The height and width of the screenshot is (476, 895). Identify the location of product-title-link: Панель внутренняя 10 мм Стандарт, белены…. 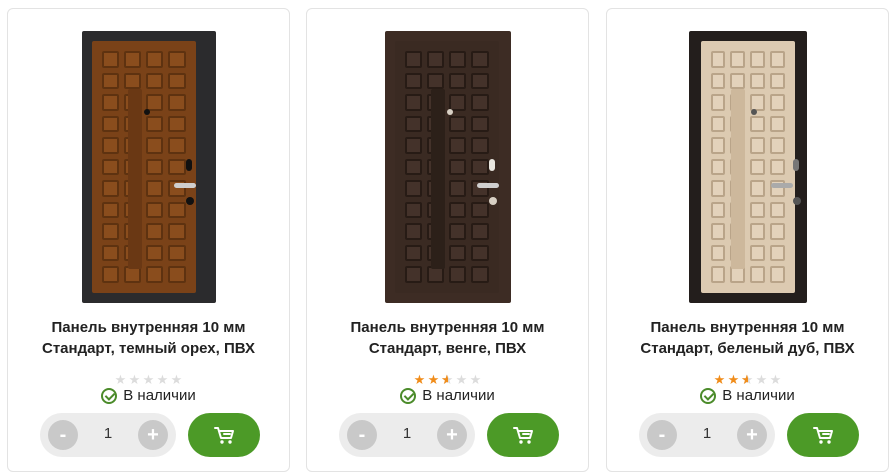
(747, 338).